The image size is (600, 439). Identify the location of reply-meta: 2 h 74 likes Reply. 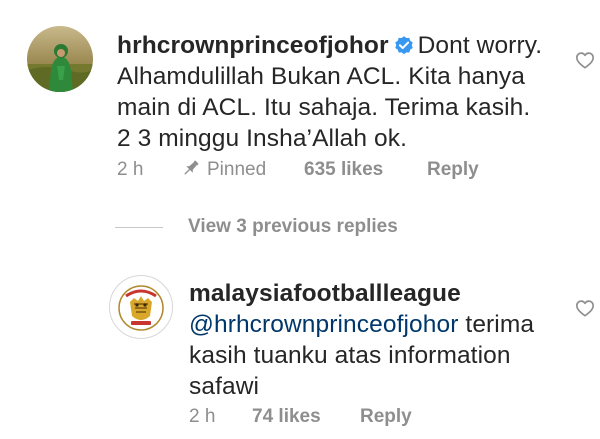
(300, 417).